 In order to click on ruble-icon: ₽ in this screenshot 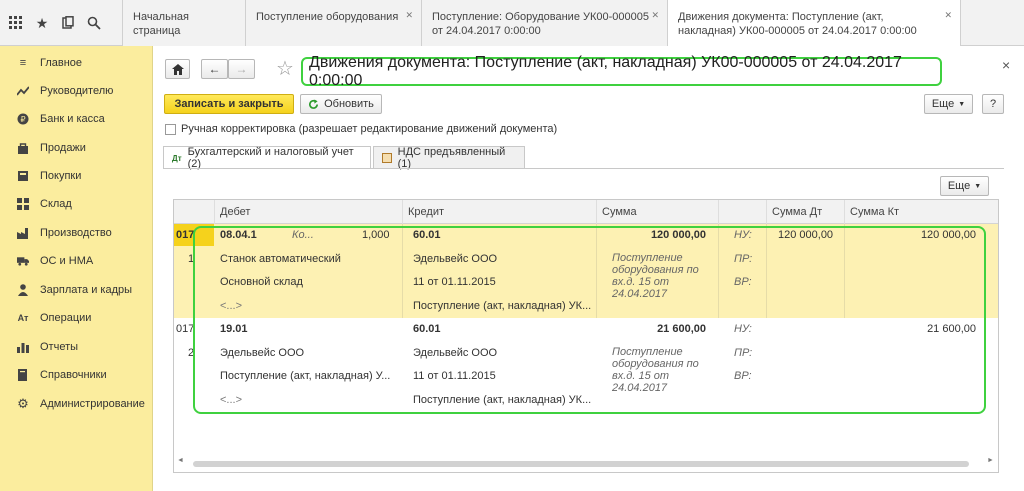, I will do `click(23, 119)`.